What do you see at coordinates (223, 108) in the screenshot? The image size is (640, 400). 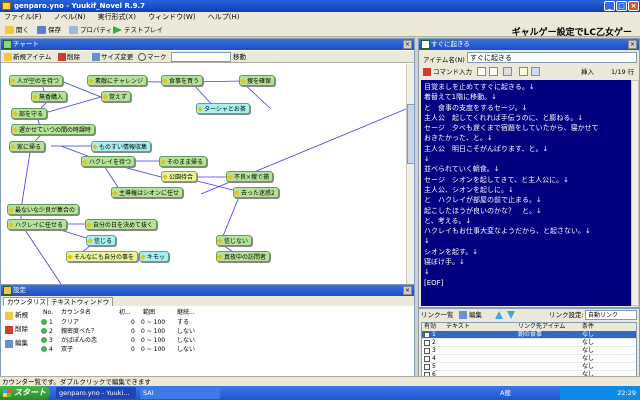 I see `chart-node: ターシャとお茶` at bounding box center [223, 108].